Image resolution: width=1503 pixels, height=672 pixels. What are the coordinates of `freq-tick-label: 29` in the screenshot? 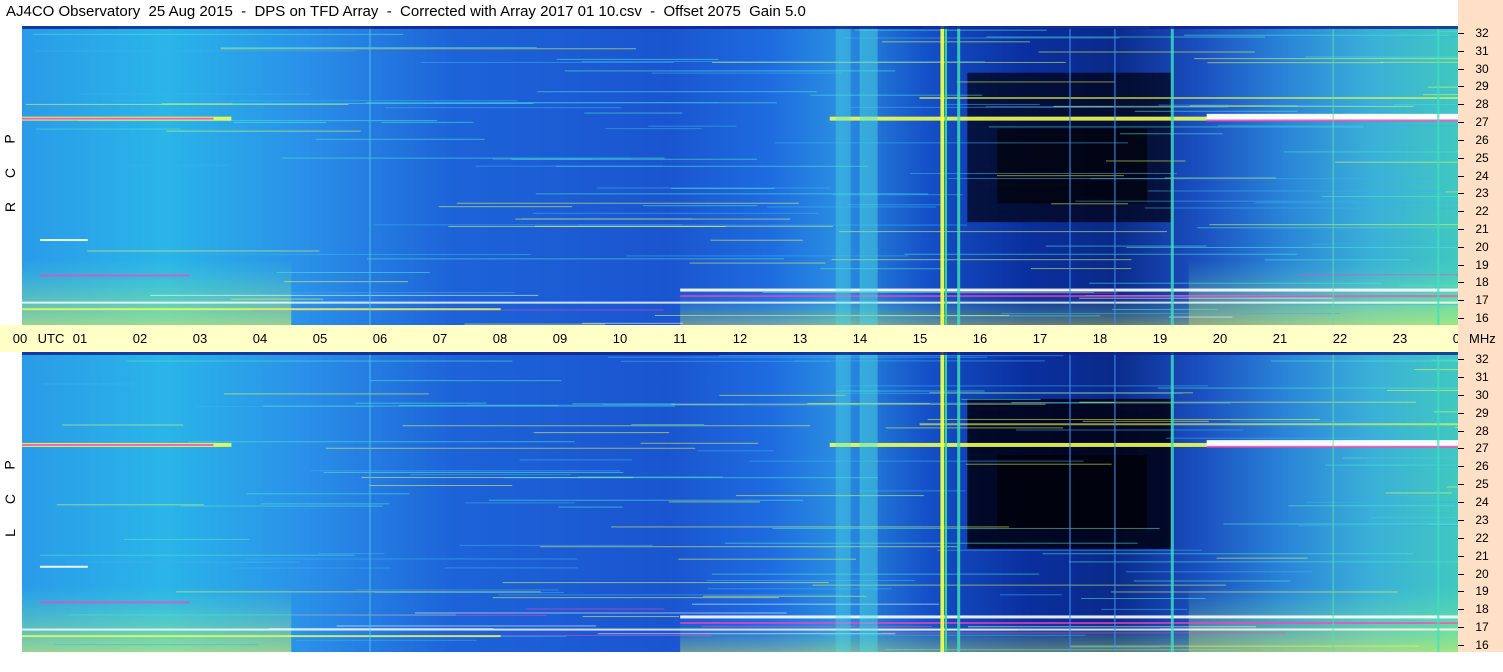 It's located at (1482, 412).